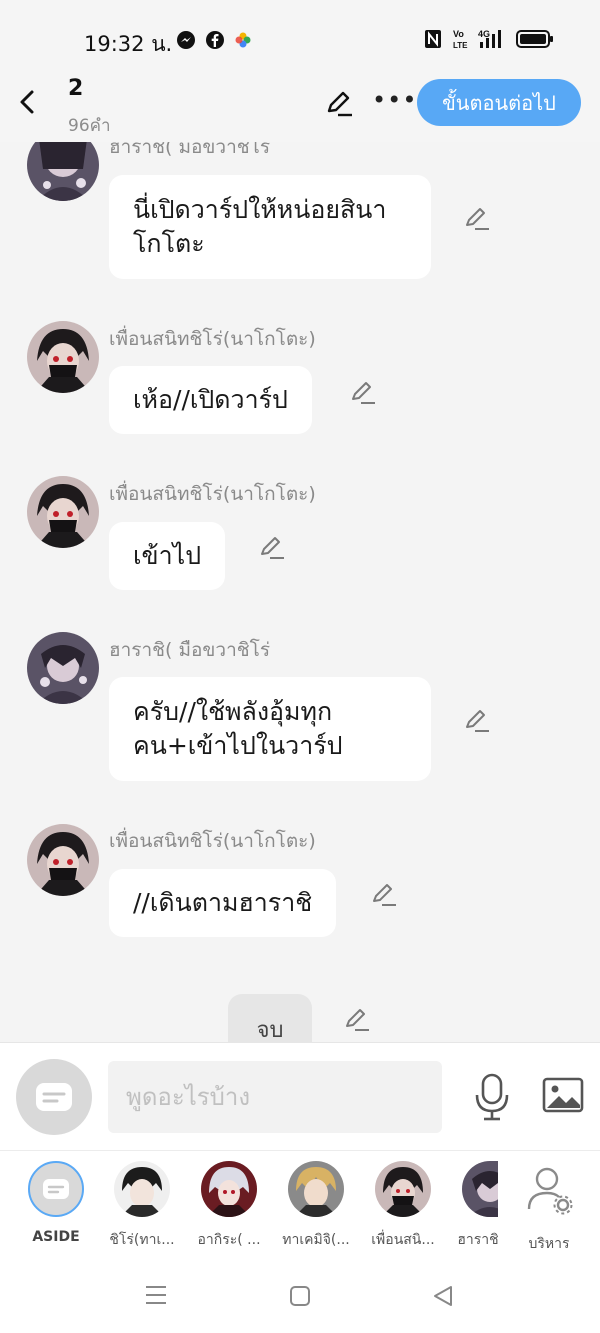 This screenshot has width=600, height=1333. I want to click on compose-bar, so click(300, 1096).